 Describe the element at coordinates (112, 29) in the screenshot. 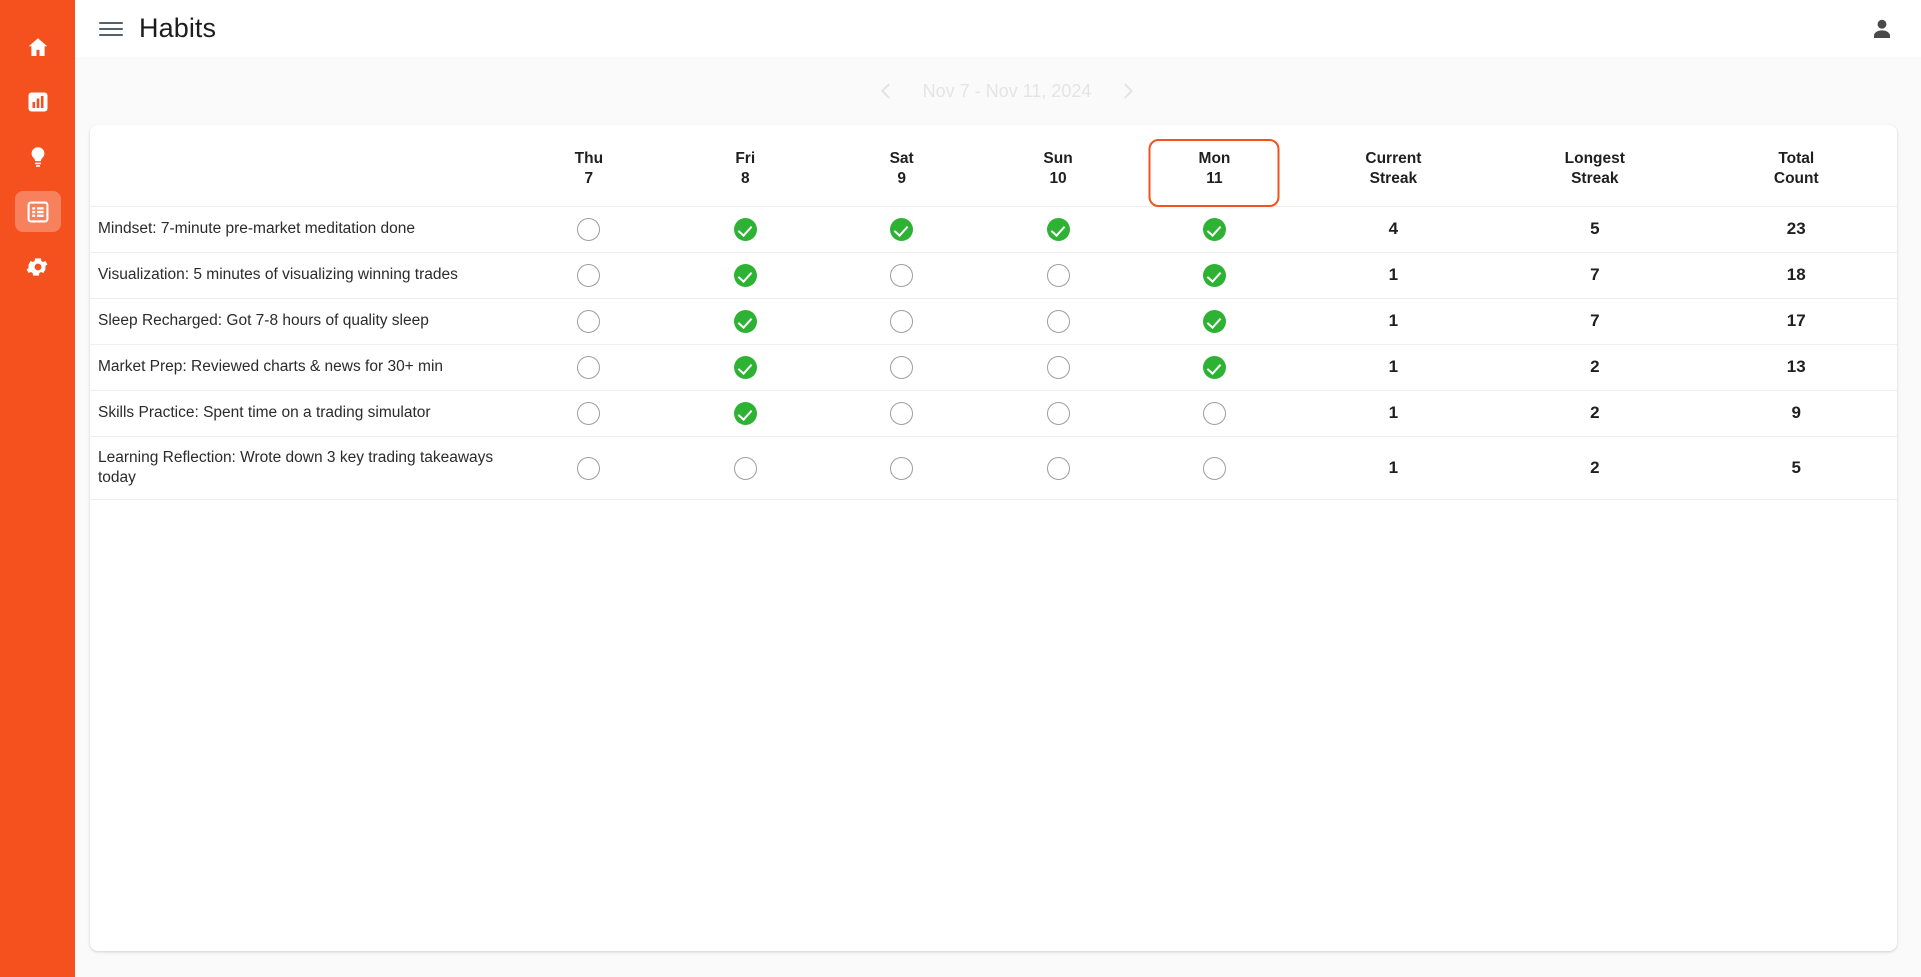

I see `hamburger-menu-icon` at that location.